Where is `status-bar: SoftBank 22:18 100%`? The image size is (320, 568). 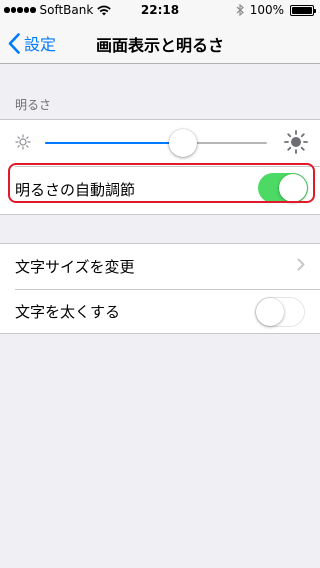 status-bar: SoftBank 22:18 100% is located at coordinates (160, 10).